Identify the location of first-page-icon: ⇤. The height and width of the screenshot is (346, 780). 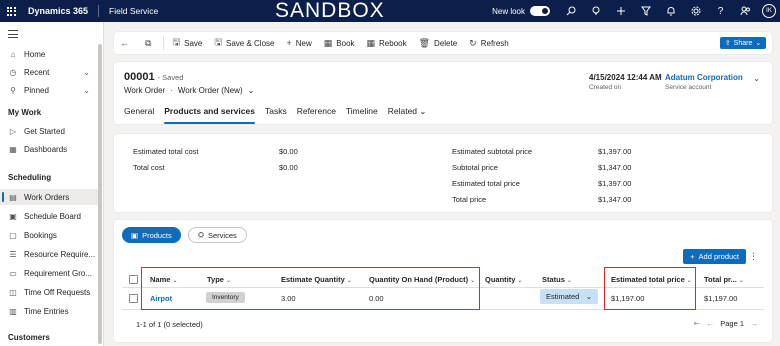
(697, 323).